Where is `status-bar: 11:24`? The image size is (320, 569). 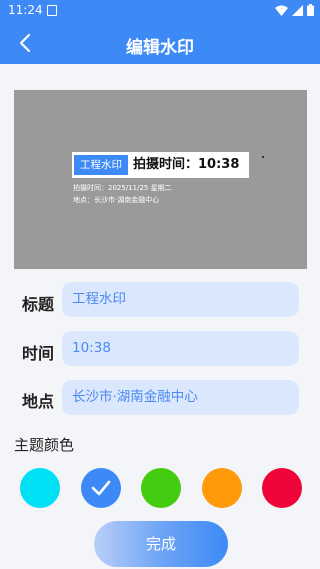
status-bar: 11:24 is located at coordinates (160, 11).